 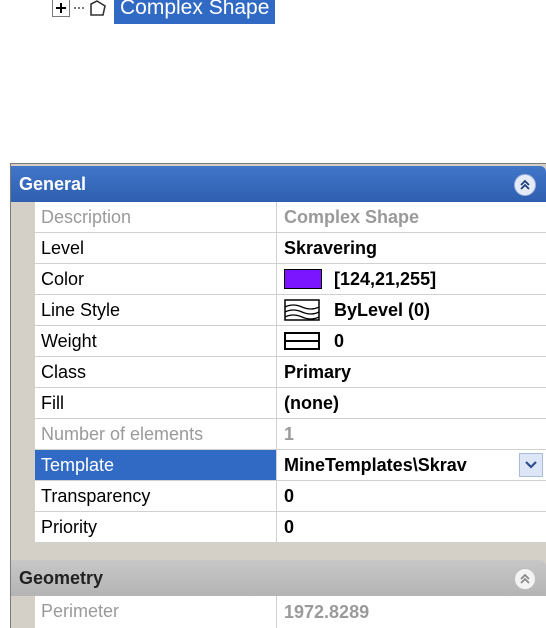 I want to click on section-title: Geometry, so click(x=61, y=577).